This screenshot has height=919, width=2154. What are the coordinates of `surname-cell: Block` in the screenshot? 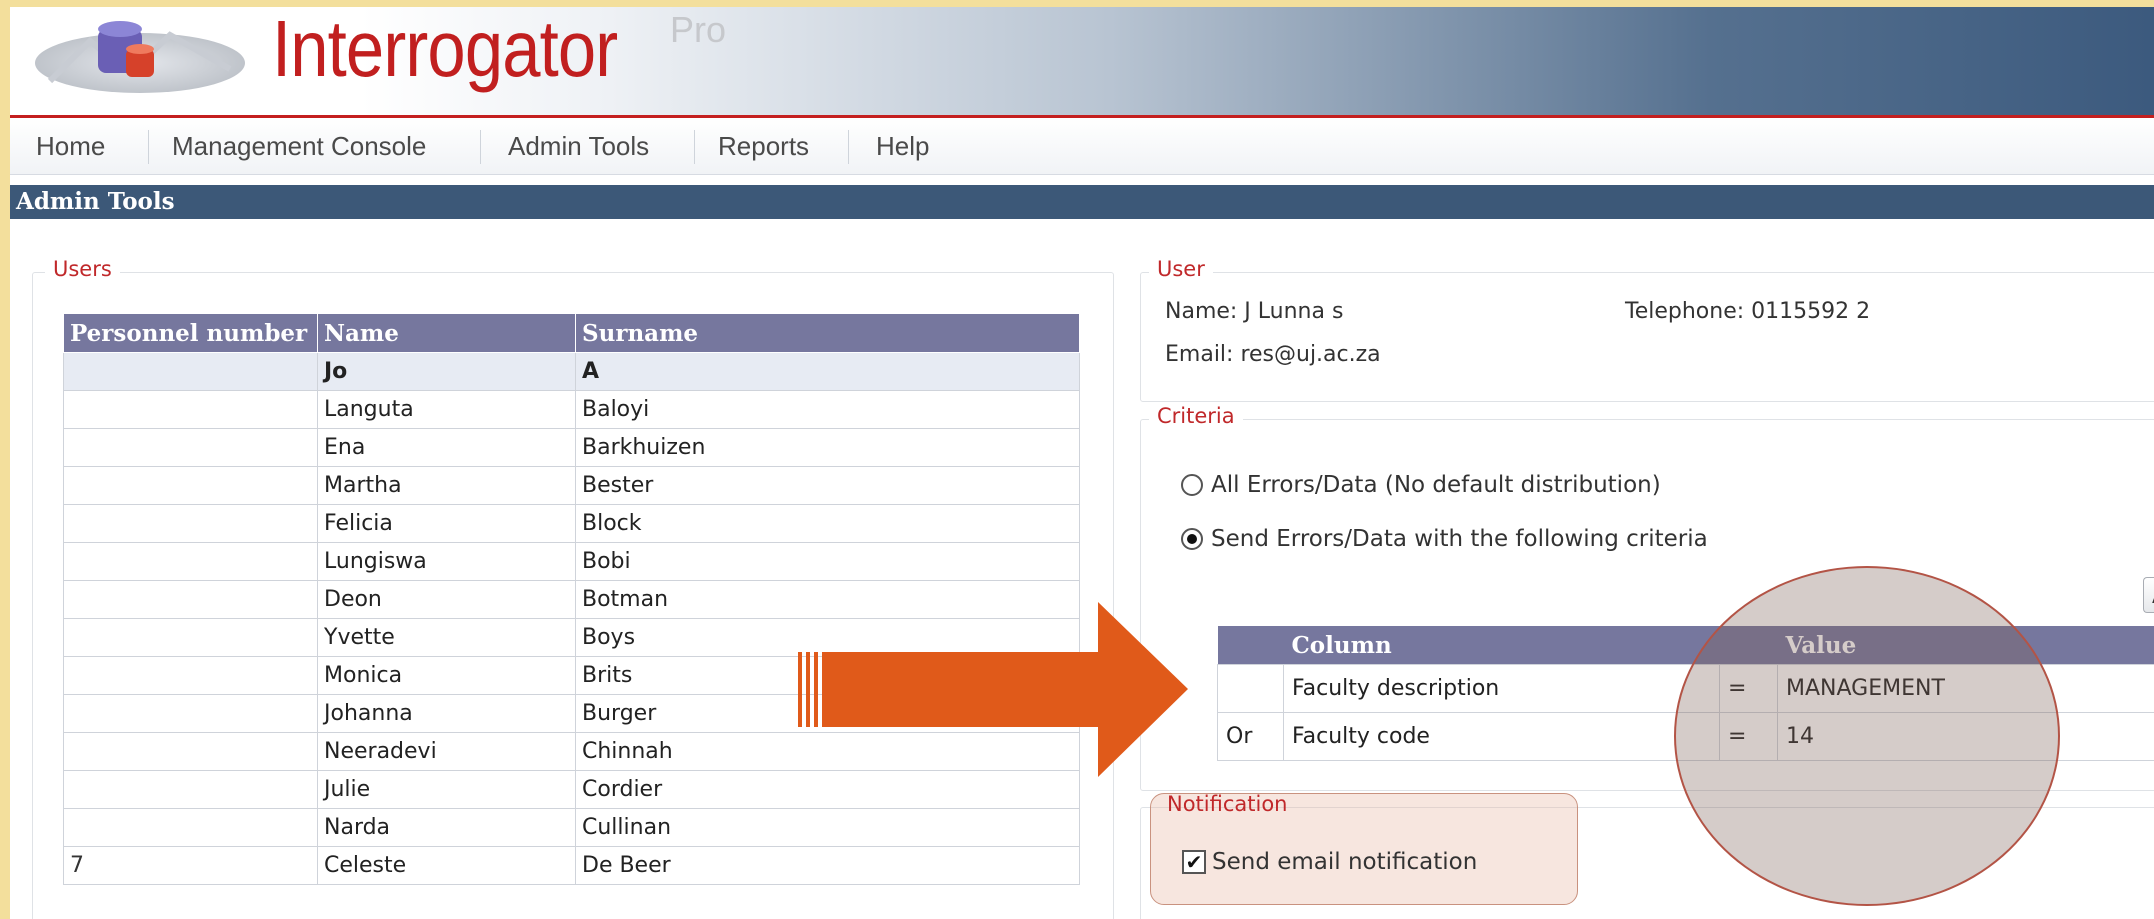 It's located at (827, 523).